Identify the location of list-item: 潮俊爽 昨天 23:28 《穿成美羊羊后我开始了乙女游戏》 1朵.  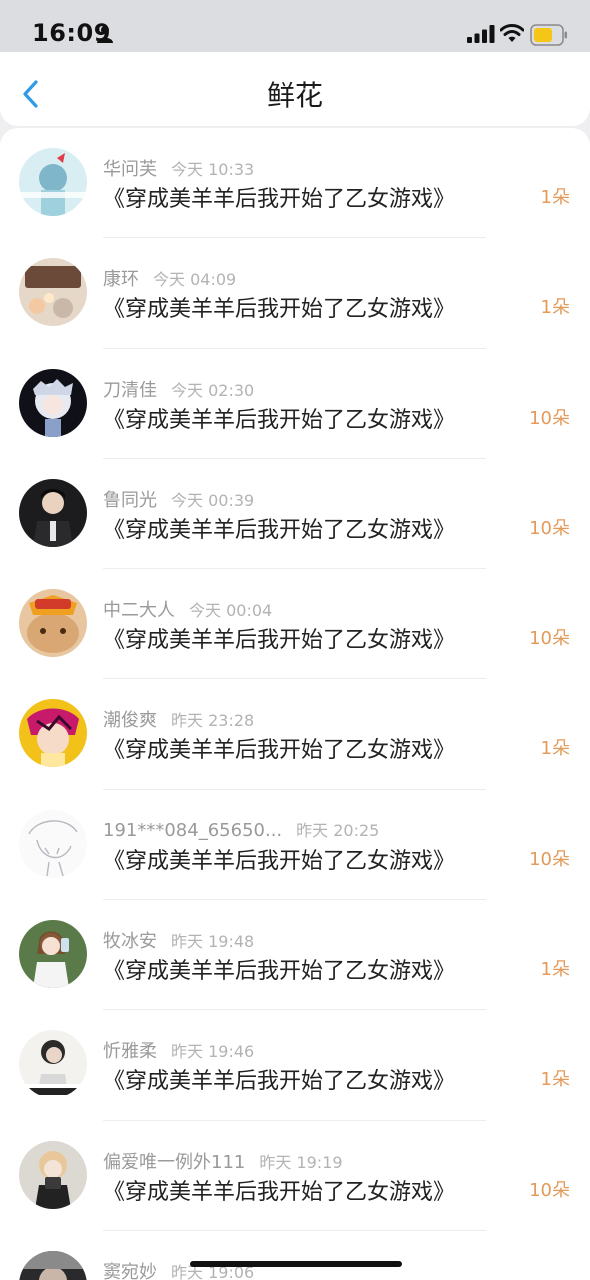
(295, 734).